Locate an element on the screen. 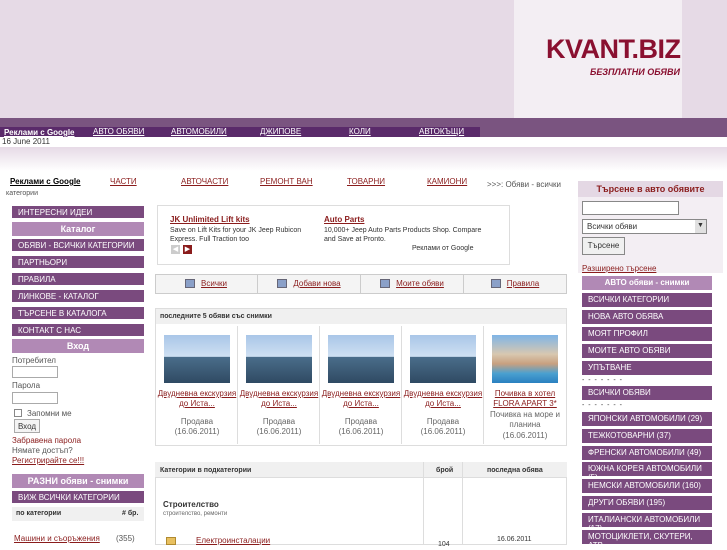 Image resolution: width=727 pixels, height=550 pixels. password-input is located at coordinates (35, 398).